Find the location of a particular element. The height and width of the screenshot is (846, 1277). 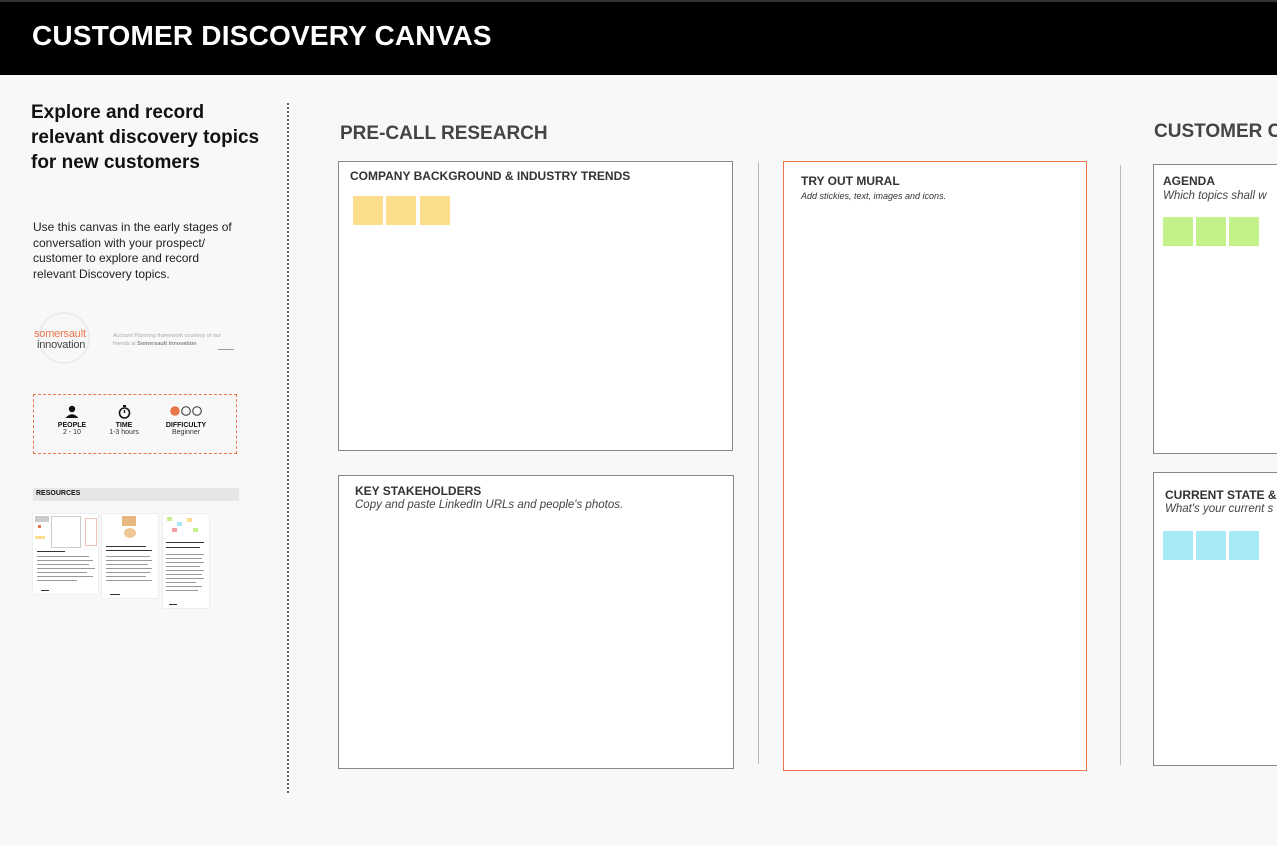

section-title-customer: CUSTOMER C is located at coordinates (1215, 132).